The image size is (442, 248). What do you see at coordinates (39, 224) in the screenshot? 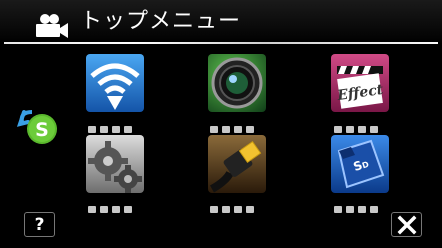
I see `help-button: ?` at bounding box center [39, 224].